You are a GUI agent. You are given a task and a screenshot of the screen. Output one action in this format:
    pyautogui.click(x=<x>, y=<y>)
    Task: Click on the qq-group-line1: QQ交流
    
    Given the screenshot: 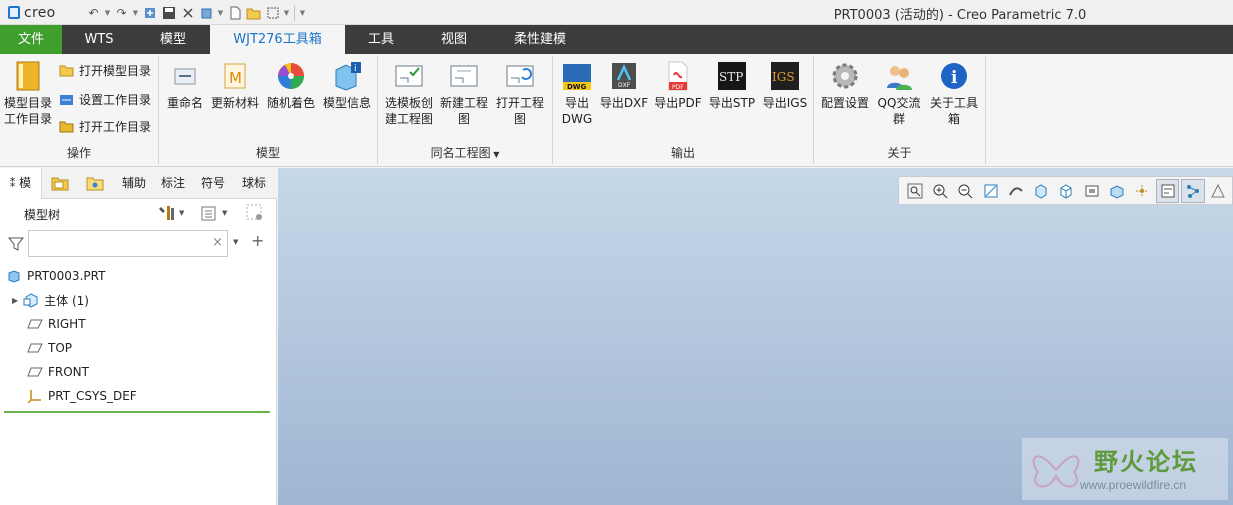 What is the action you would take?
    pyautogui.click(x=899, y=103)
    